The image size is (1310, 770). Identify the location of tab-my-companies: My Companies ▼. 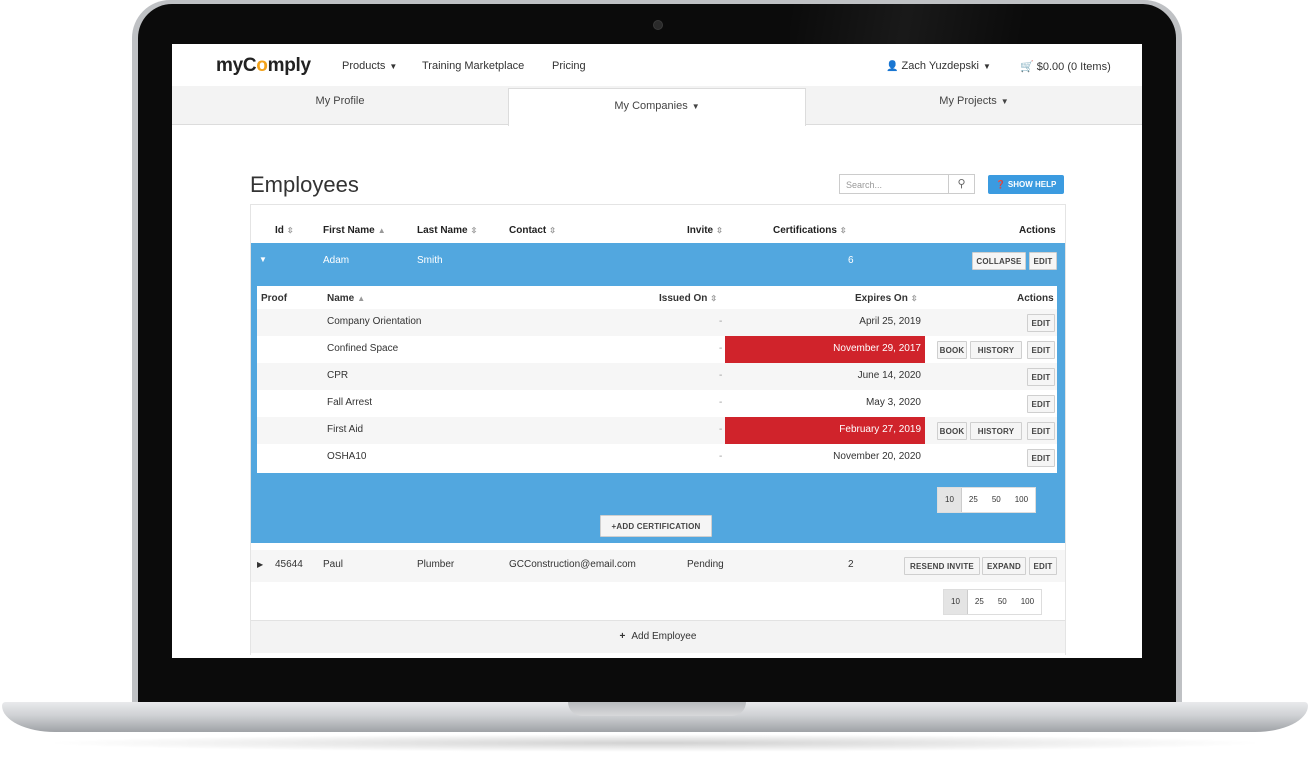
(657, 107).